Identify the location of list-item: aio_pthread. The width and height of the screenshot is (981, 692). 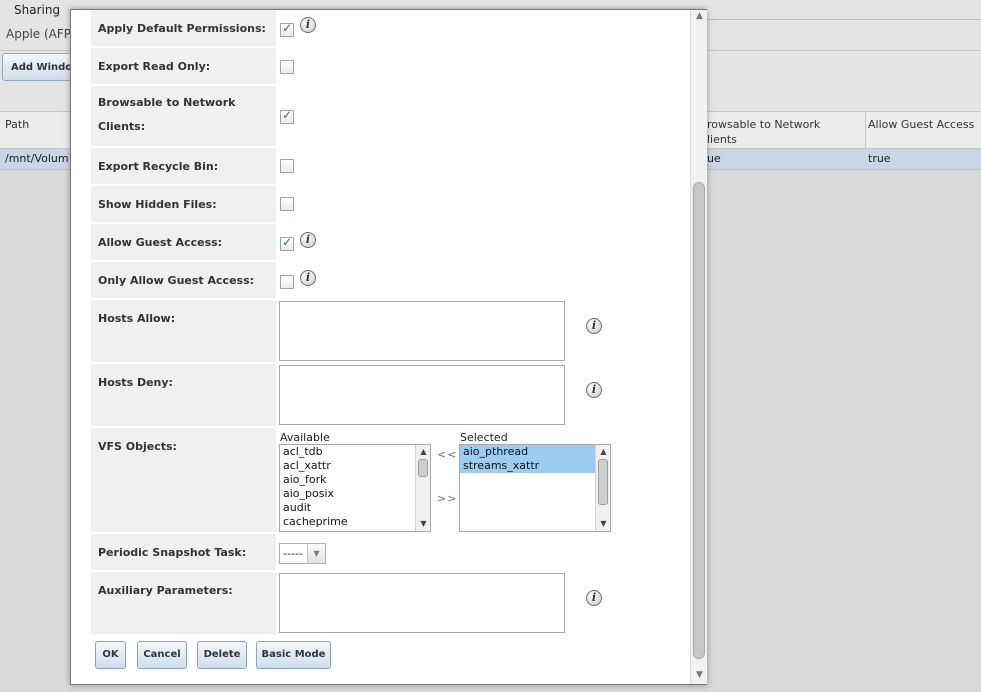
(535, 452).